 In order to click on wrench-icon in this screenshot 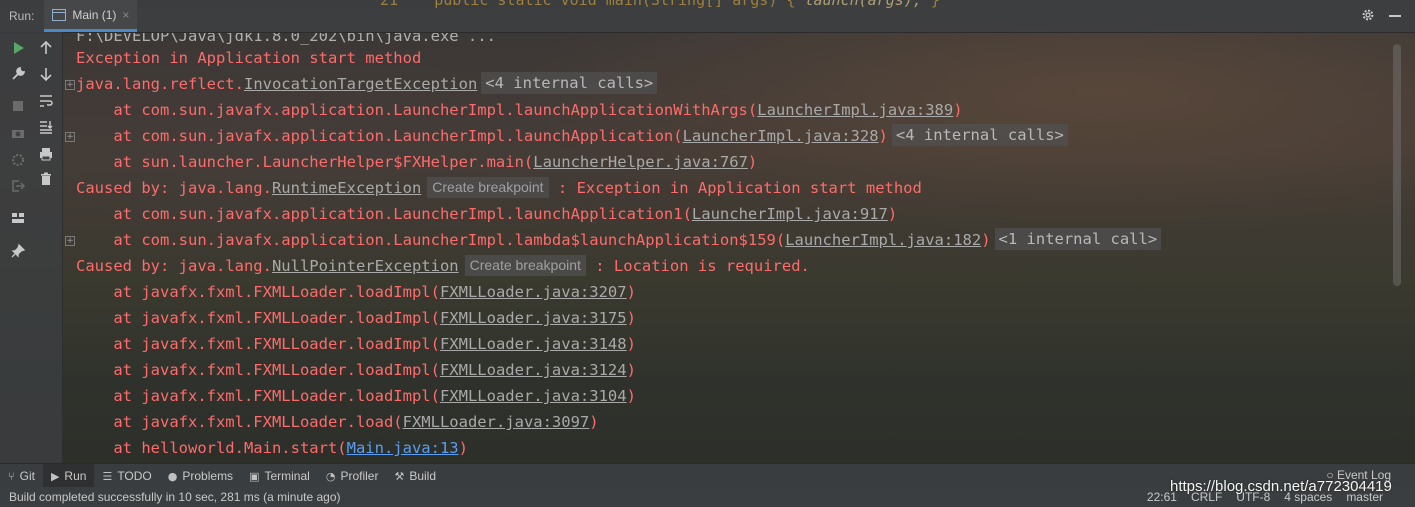, I will do `click(18, 74)`.